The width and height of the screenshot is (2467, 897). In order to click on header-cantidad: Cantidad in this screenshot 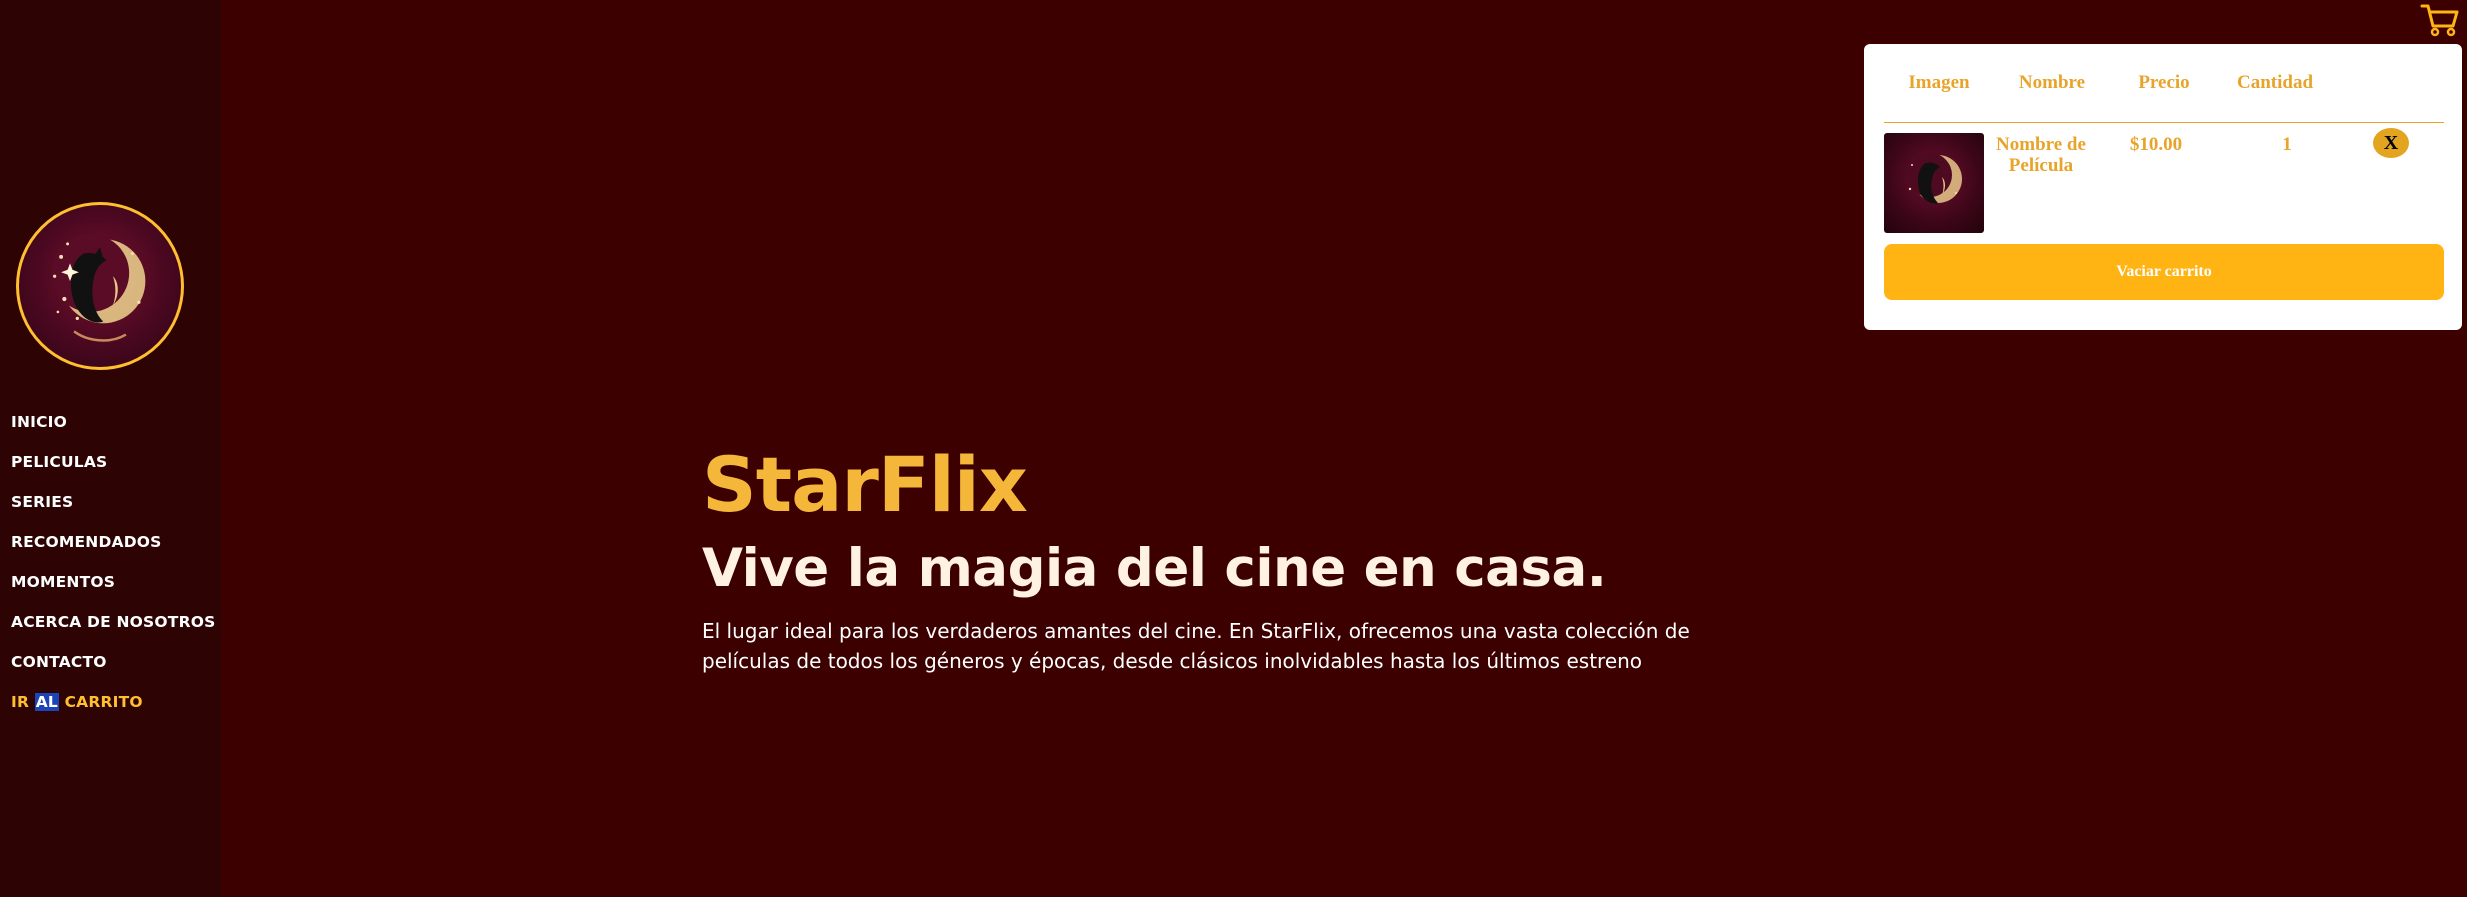, I will do `click(2275, 82)`.